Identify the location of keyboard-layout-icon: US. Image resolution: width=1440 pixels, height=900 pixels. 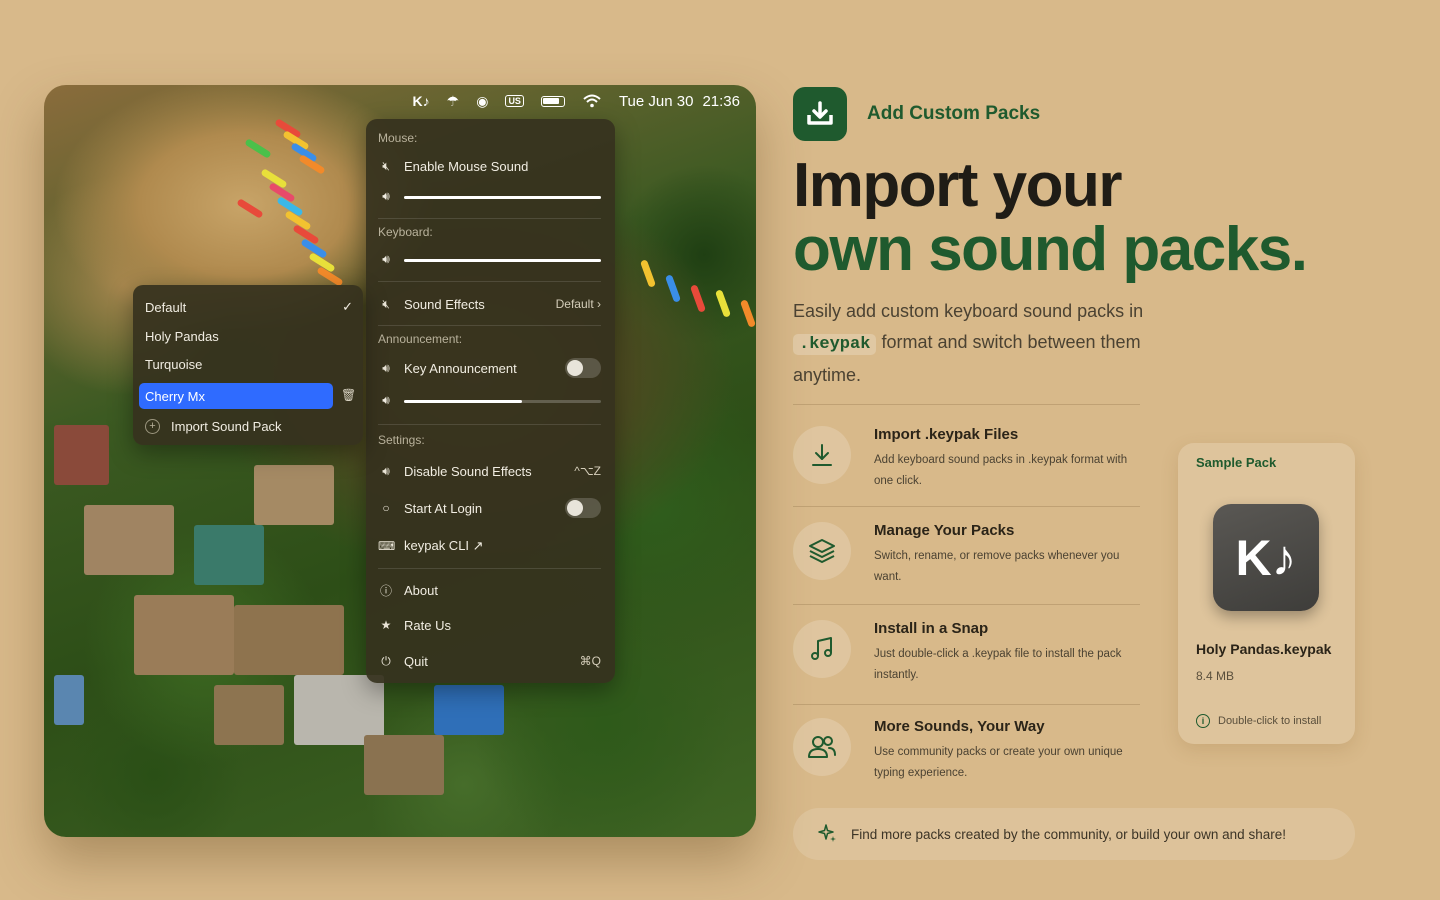
(514, 101).